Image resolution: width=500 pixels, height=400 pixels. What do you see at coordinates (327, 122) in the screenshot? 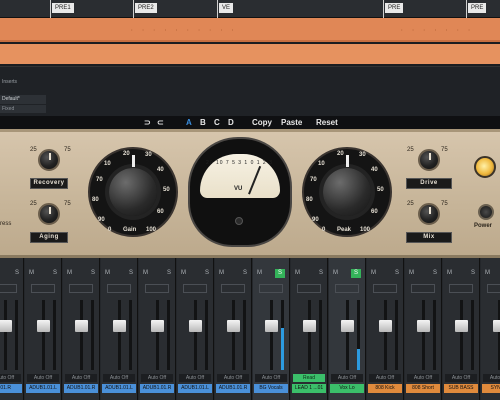
I see `reset-button: Reset` at bounding box center [327, 122].